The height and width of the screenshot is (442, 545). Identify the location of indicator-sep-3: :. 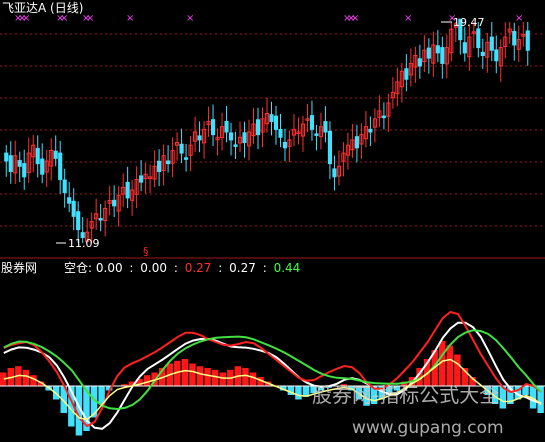
(220, 268).